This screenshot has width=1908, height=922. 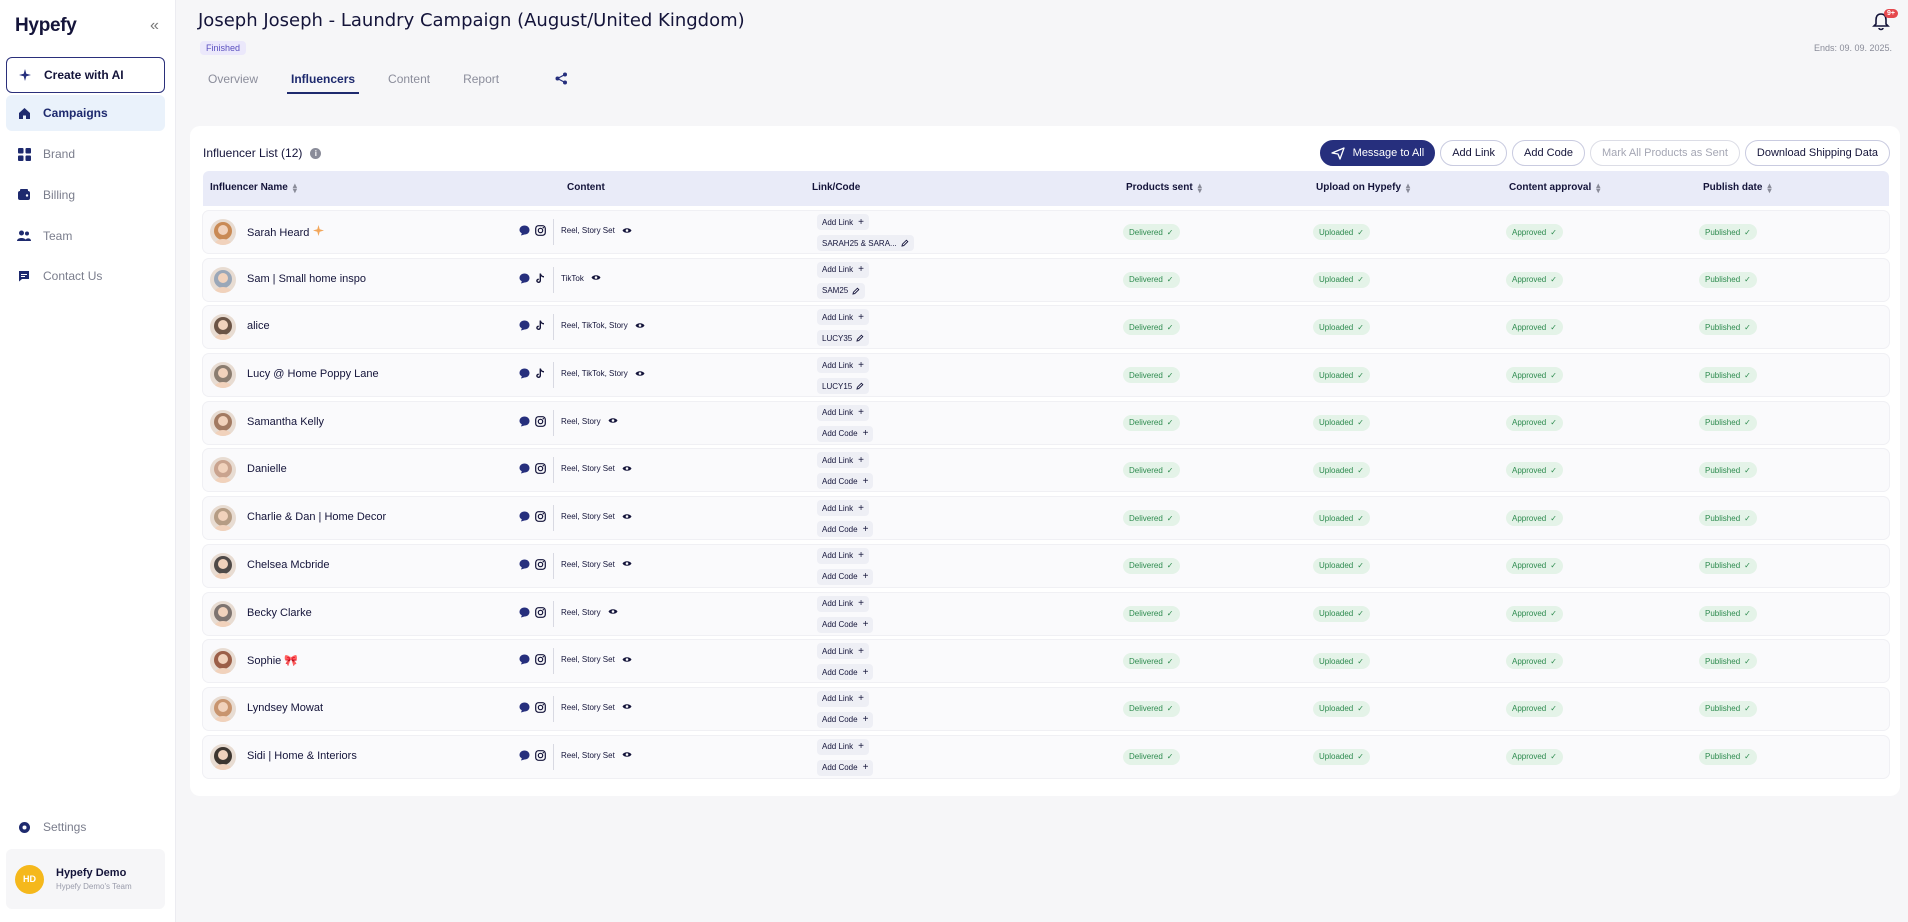 What do you see at coordinates (85, 195) in the screenshot?
I see `sidebar-item-billing: Billing` at bounding box center [85, 195].